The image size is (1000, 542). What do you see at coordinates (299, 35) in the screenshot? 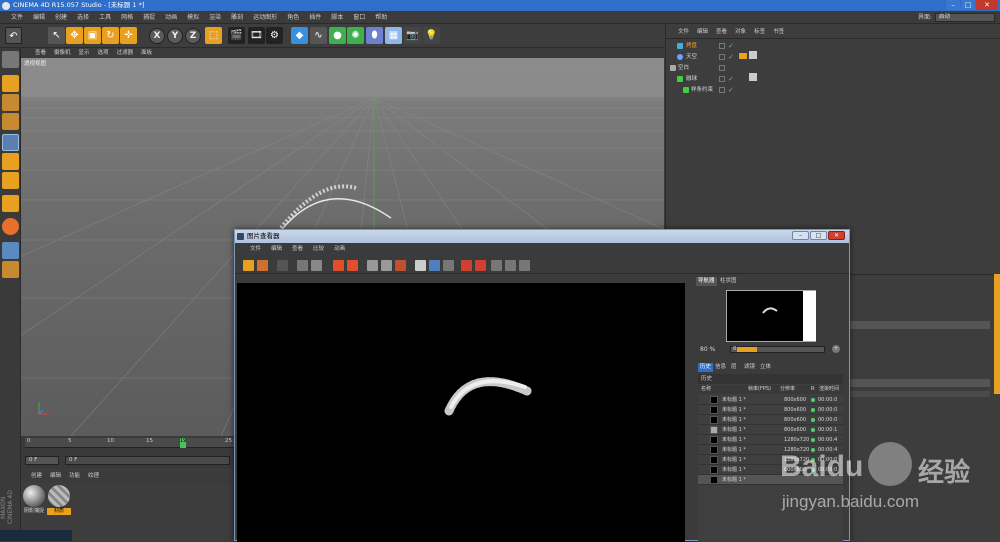
I see `cube-primitive-icon: ◆` at bounding box center [299, 35].